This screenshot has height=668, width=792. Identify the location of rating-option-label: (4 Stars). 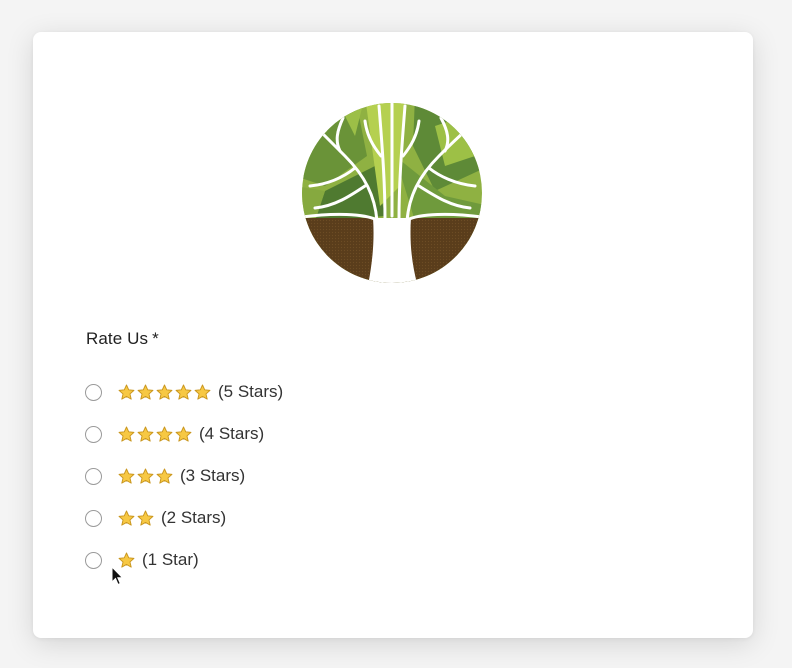
(232, 433).